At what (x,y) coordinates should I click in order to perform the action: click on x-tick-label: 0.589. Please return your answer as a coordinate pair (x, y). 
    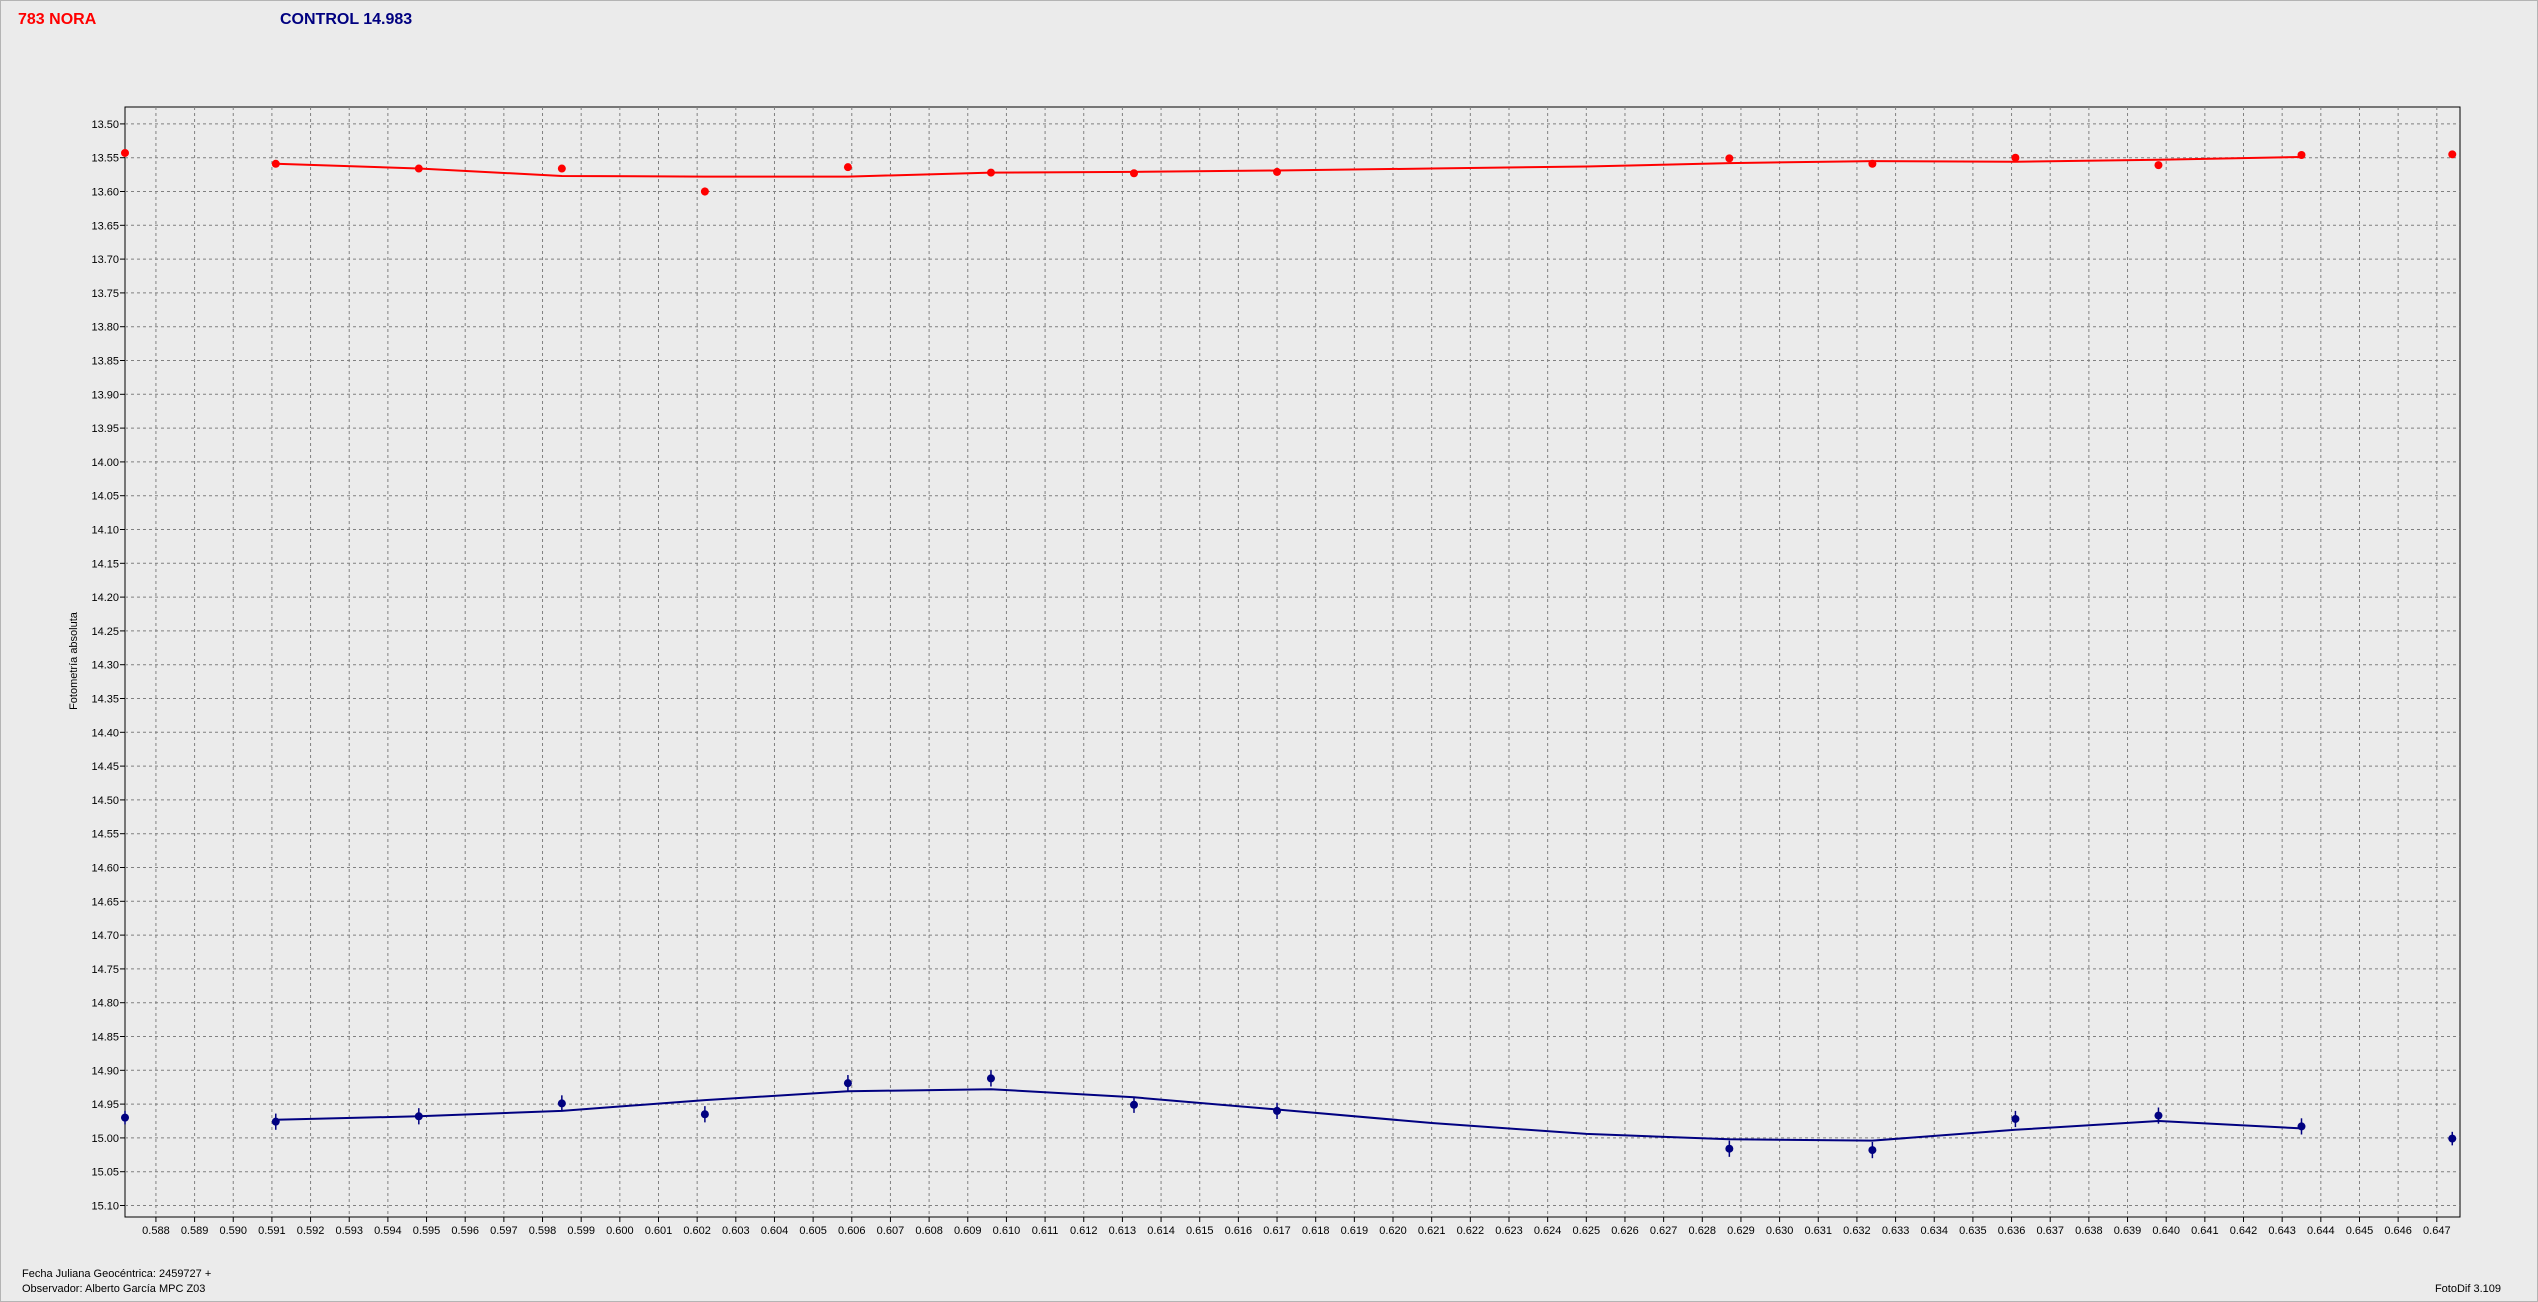
    Looking at the image, I should click on (195, 1231).